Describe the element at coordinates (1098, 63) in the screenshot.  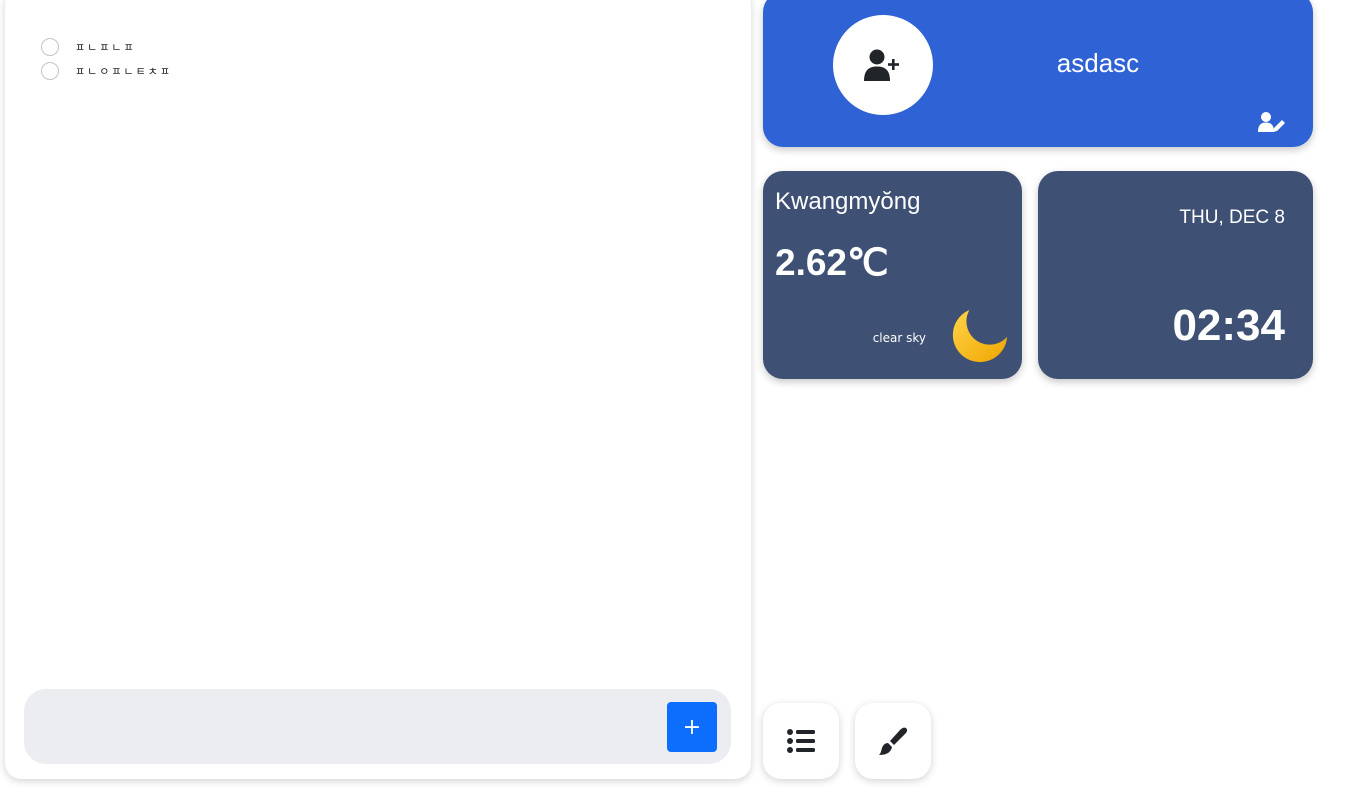
I see `profile-name: asdasc` at that location.